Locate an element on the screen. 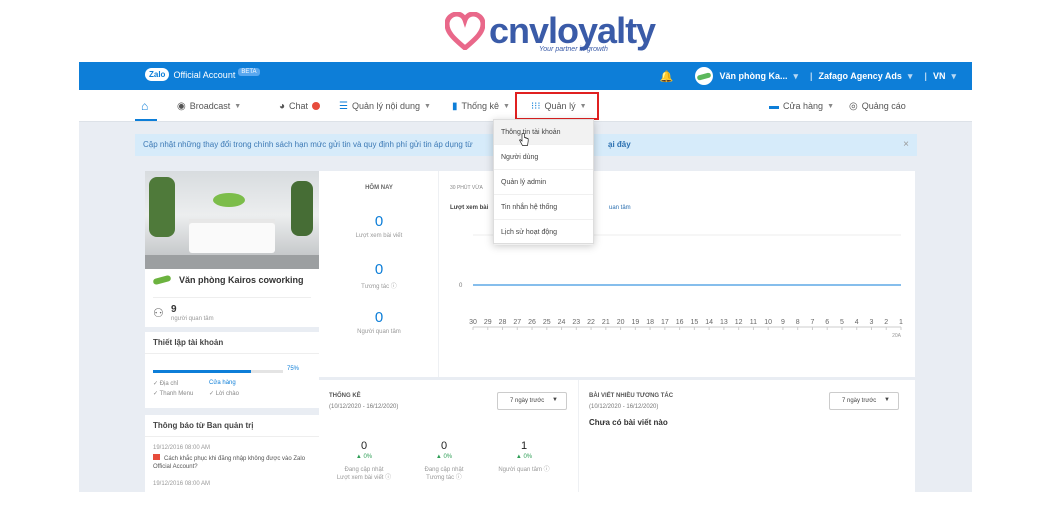  close-icon: × is located at coordinates (906, 144).